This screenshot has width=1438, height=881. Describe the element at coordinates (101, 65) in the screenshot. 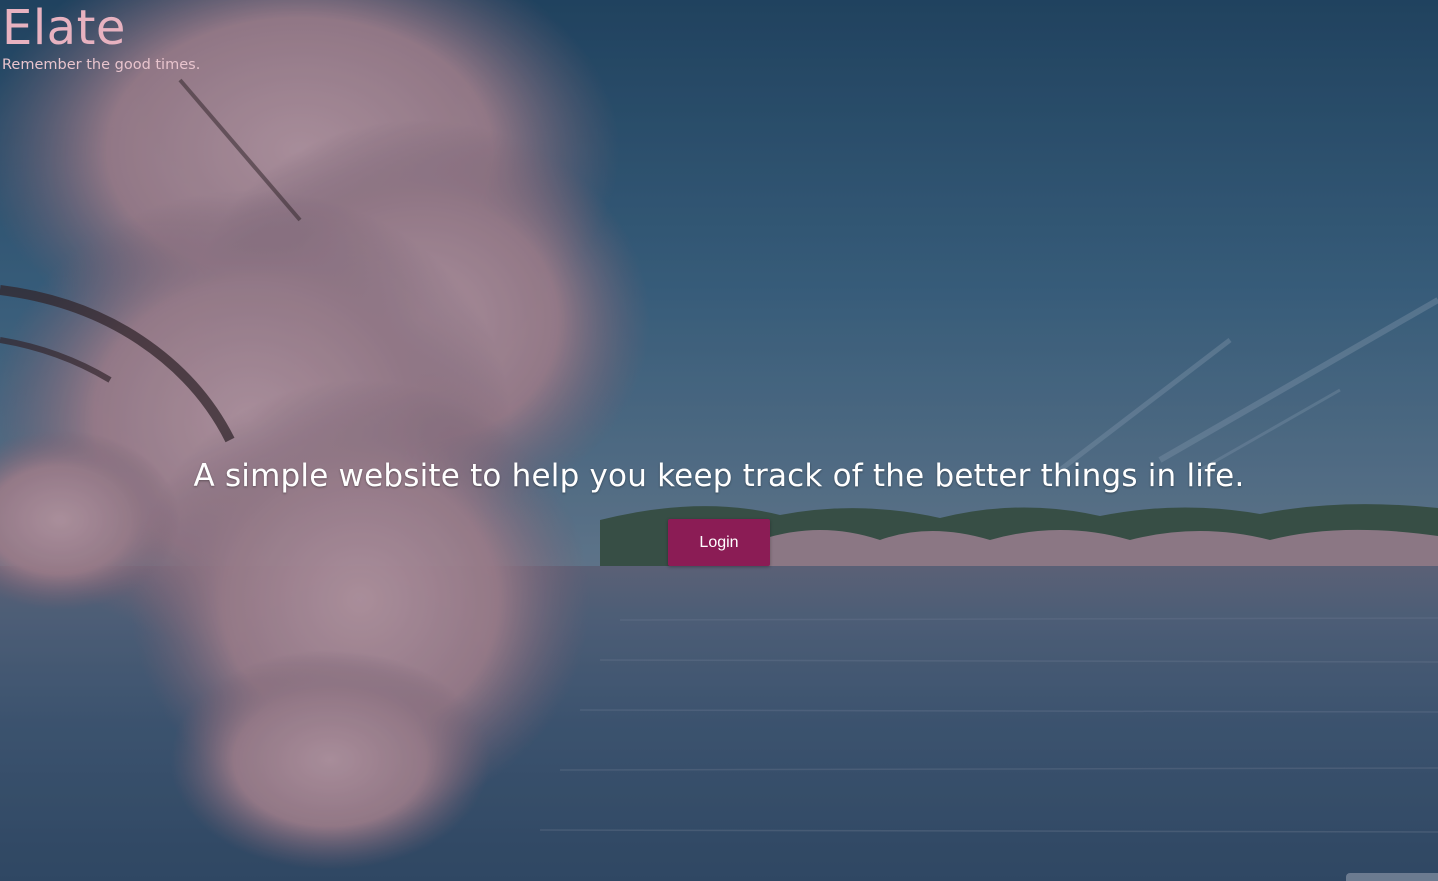

I see `site-tagline: Remember the good times.` at that location.